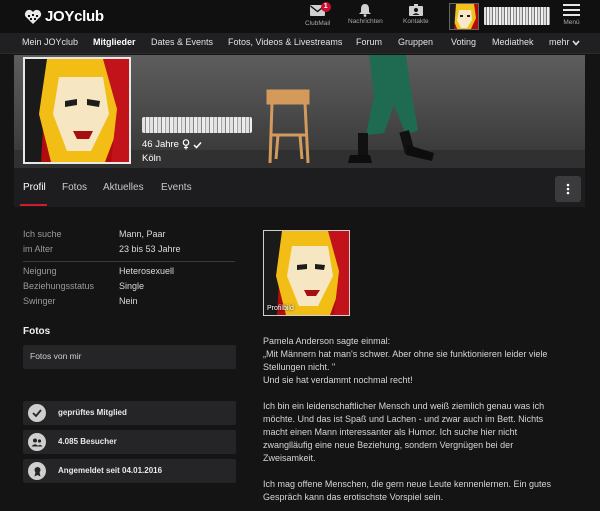  What do you see at coordinates (129, 261) in the screenshot?
I see `details-divider` at bounding box center [129, 261].